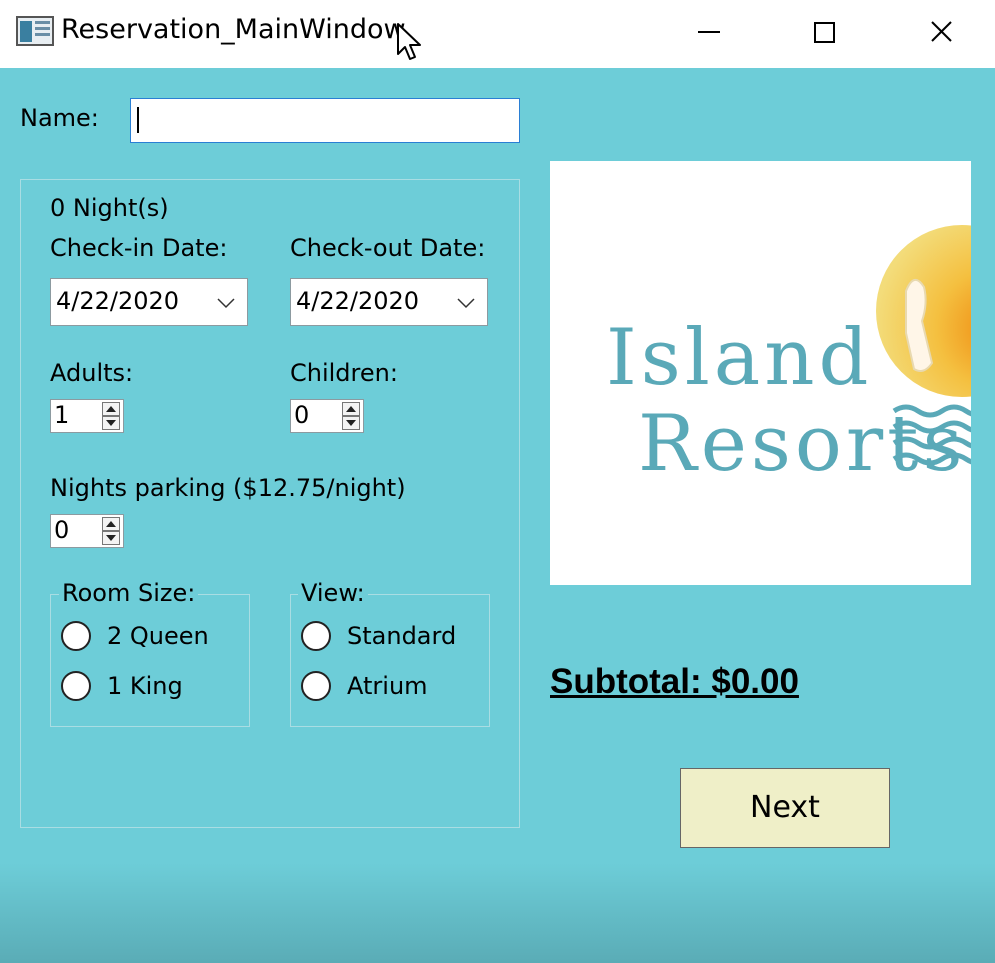 The width and height of the screenshot is (995, 963). What do you see at coordinates (674, 681) in the screenshot?
I see `subtotal-label: Subtotal: $0.00` at bounding box center [674, 681].